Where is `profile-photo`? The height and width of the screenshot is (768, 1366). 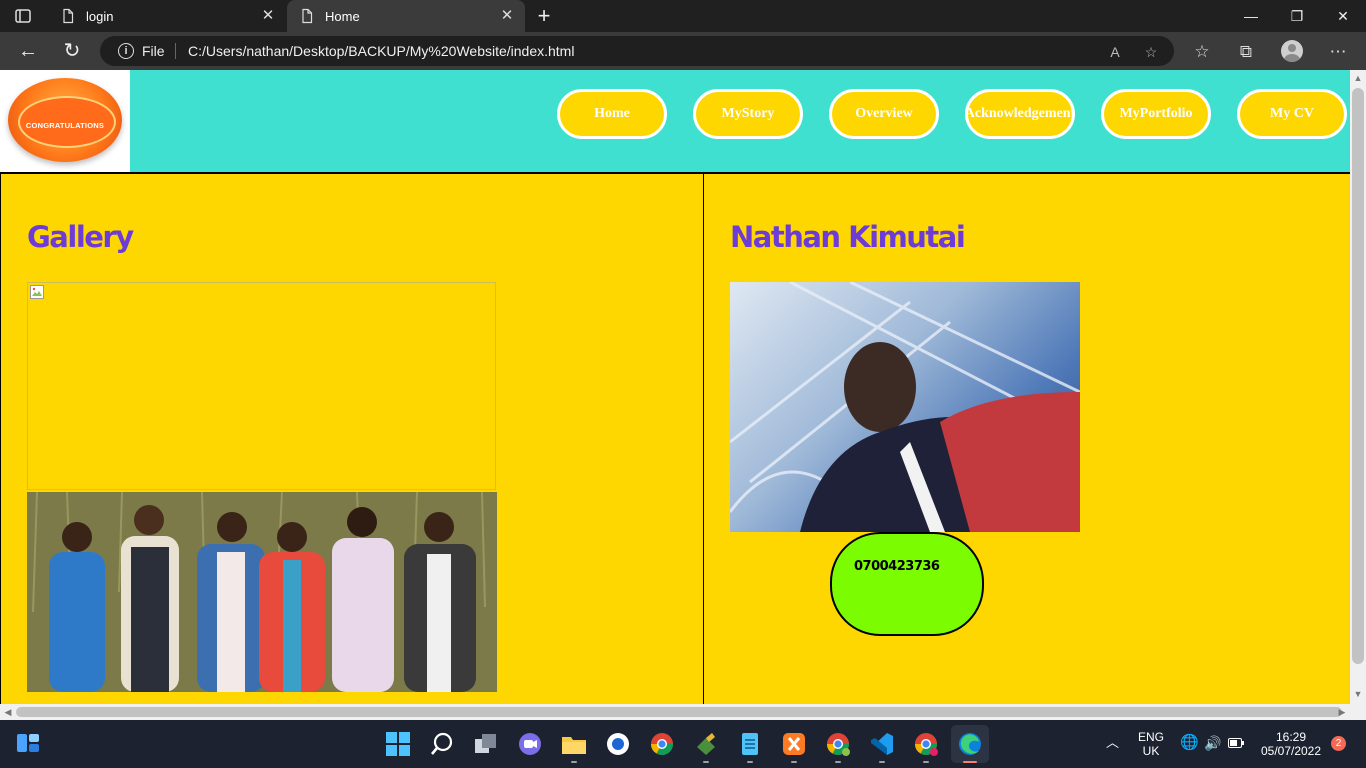
profile-photo is located at coordinates (905, 407).